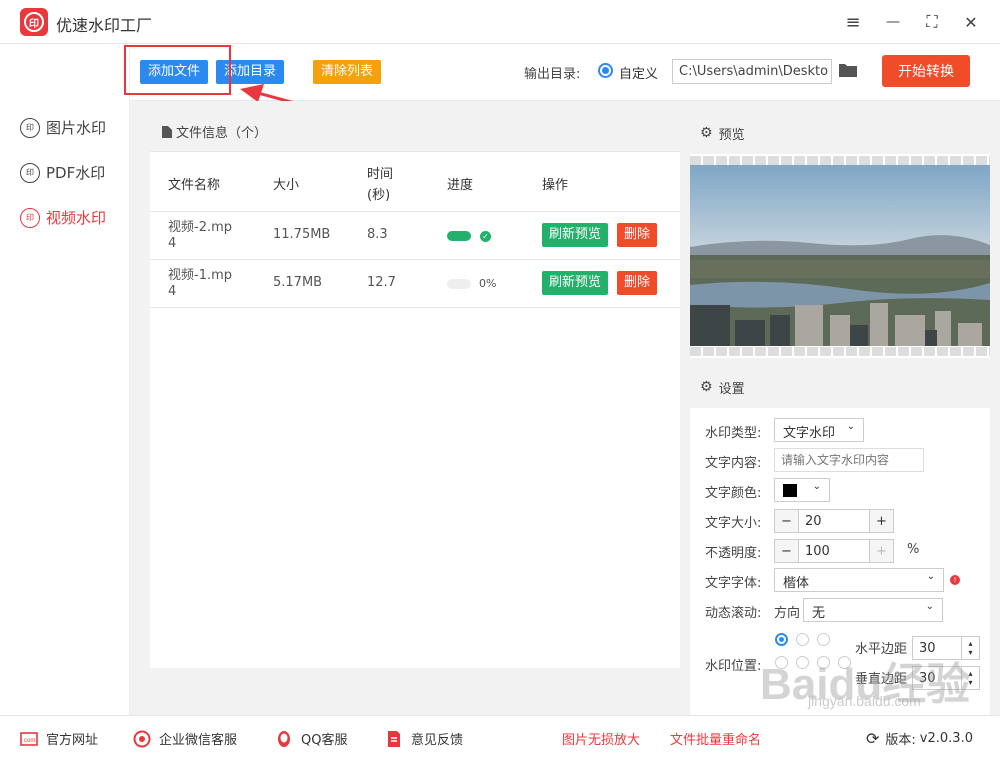 The height and width of the screenshot is (760, 1000). I want to click on color-swatch, so click(790, 490).